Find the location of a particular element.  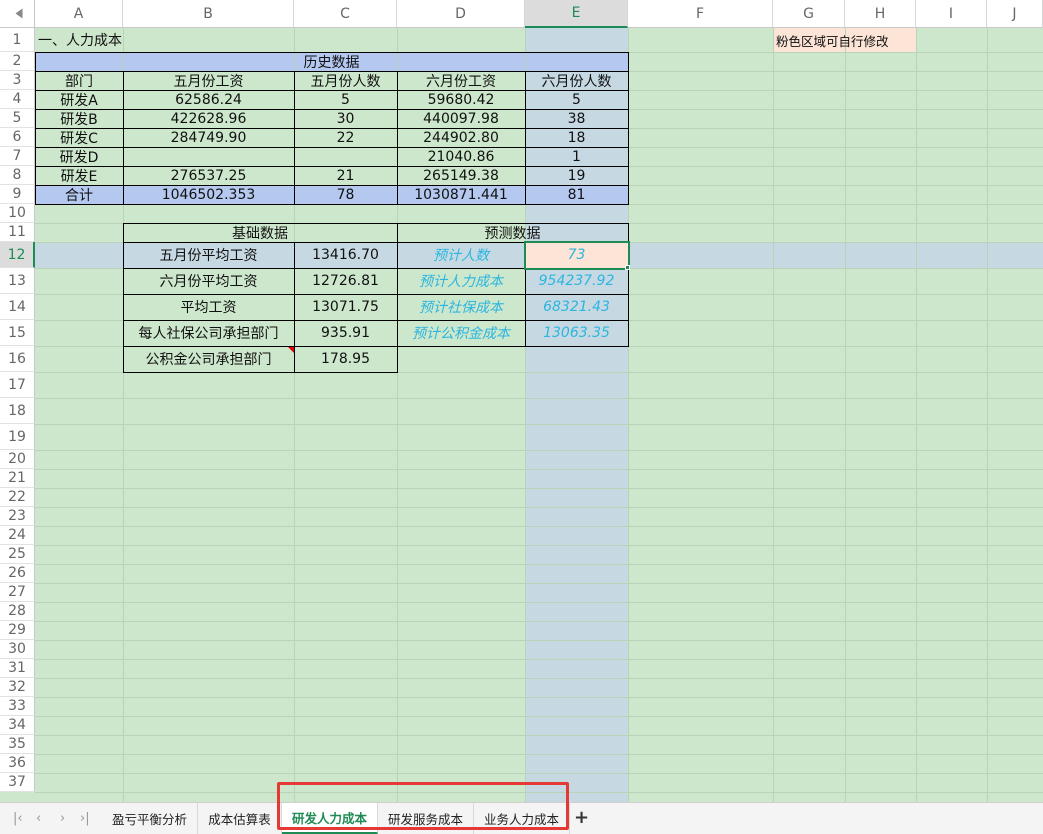

column-header: H is located at coordinates (880, 14).